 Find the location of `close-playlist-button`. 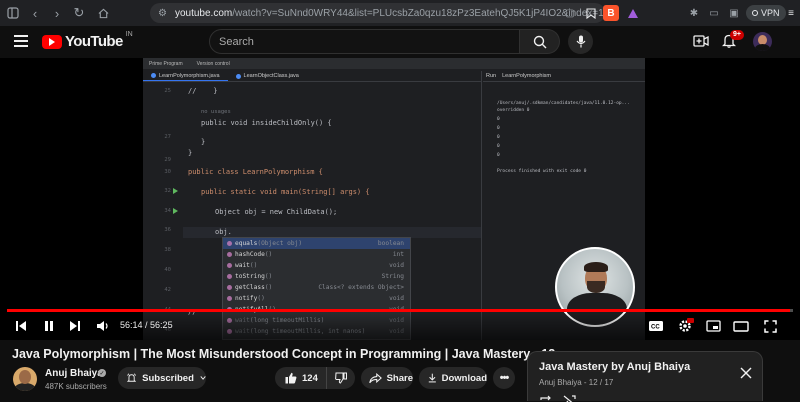

close-playlist-button is located at coordinates (747, 373).